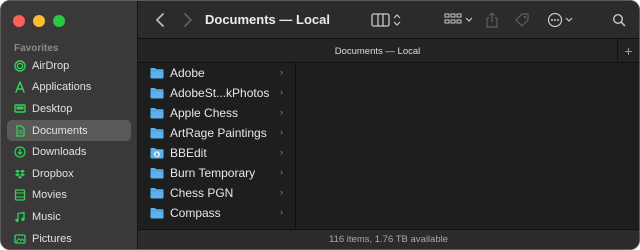 This screenshot has height=250, width=640. Describe the element at coordinates (188, 153) in the screenshot. I see `file-name: BBEdit` at that location.